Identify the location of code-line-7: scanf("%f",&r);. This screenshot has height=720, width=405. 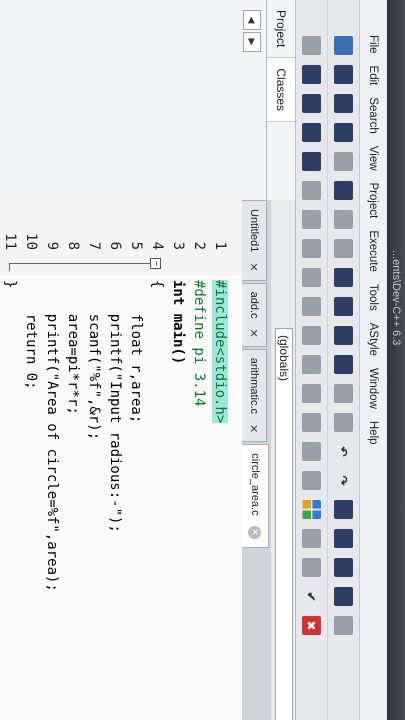
(94, 360).